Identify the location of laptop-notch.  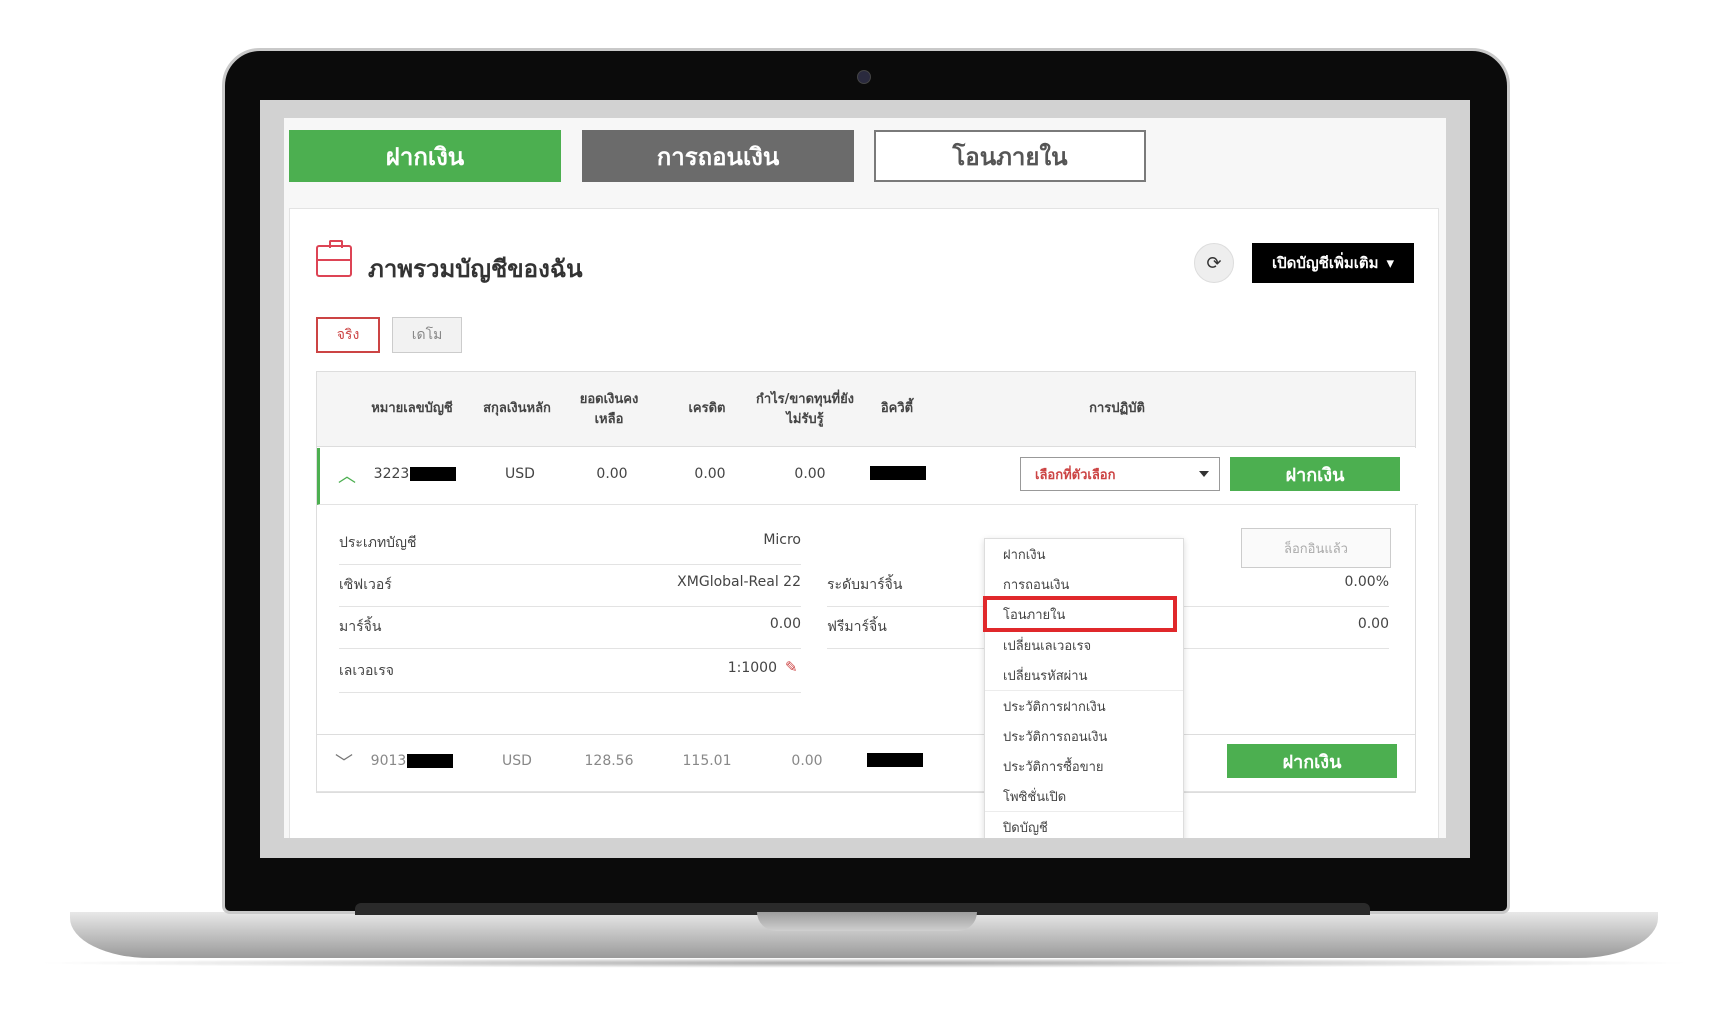
(867, 921).